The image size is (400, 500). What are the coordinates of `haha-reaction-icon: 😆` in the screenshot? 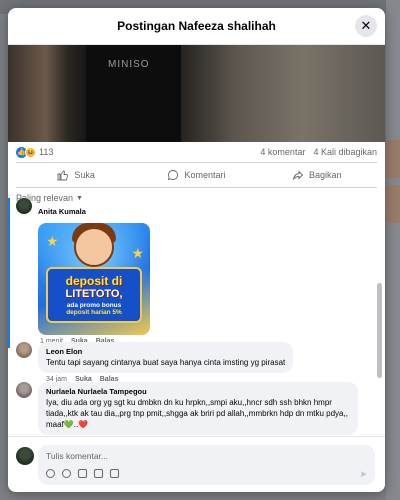 It's located at (30, 152).